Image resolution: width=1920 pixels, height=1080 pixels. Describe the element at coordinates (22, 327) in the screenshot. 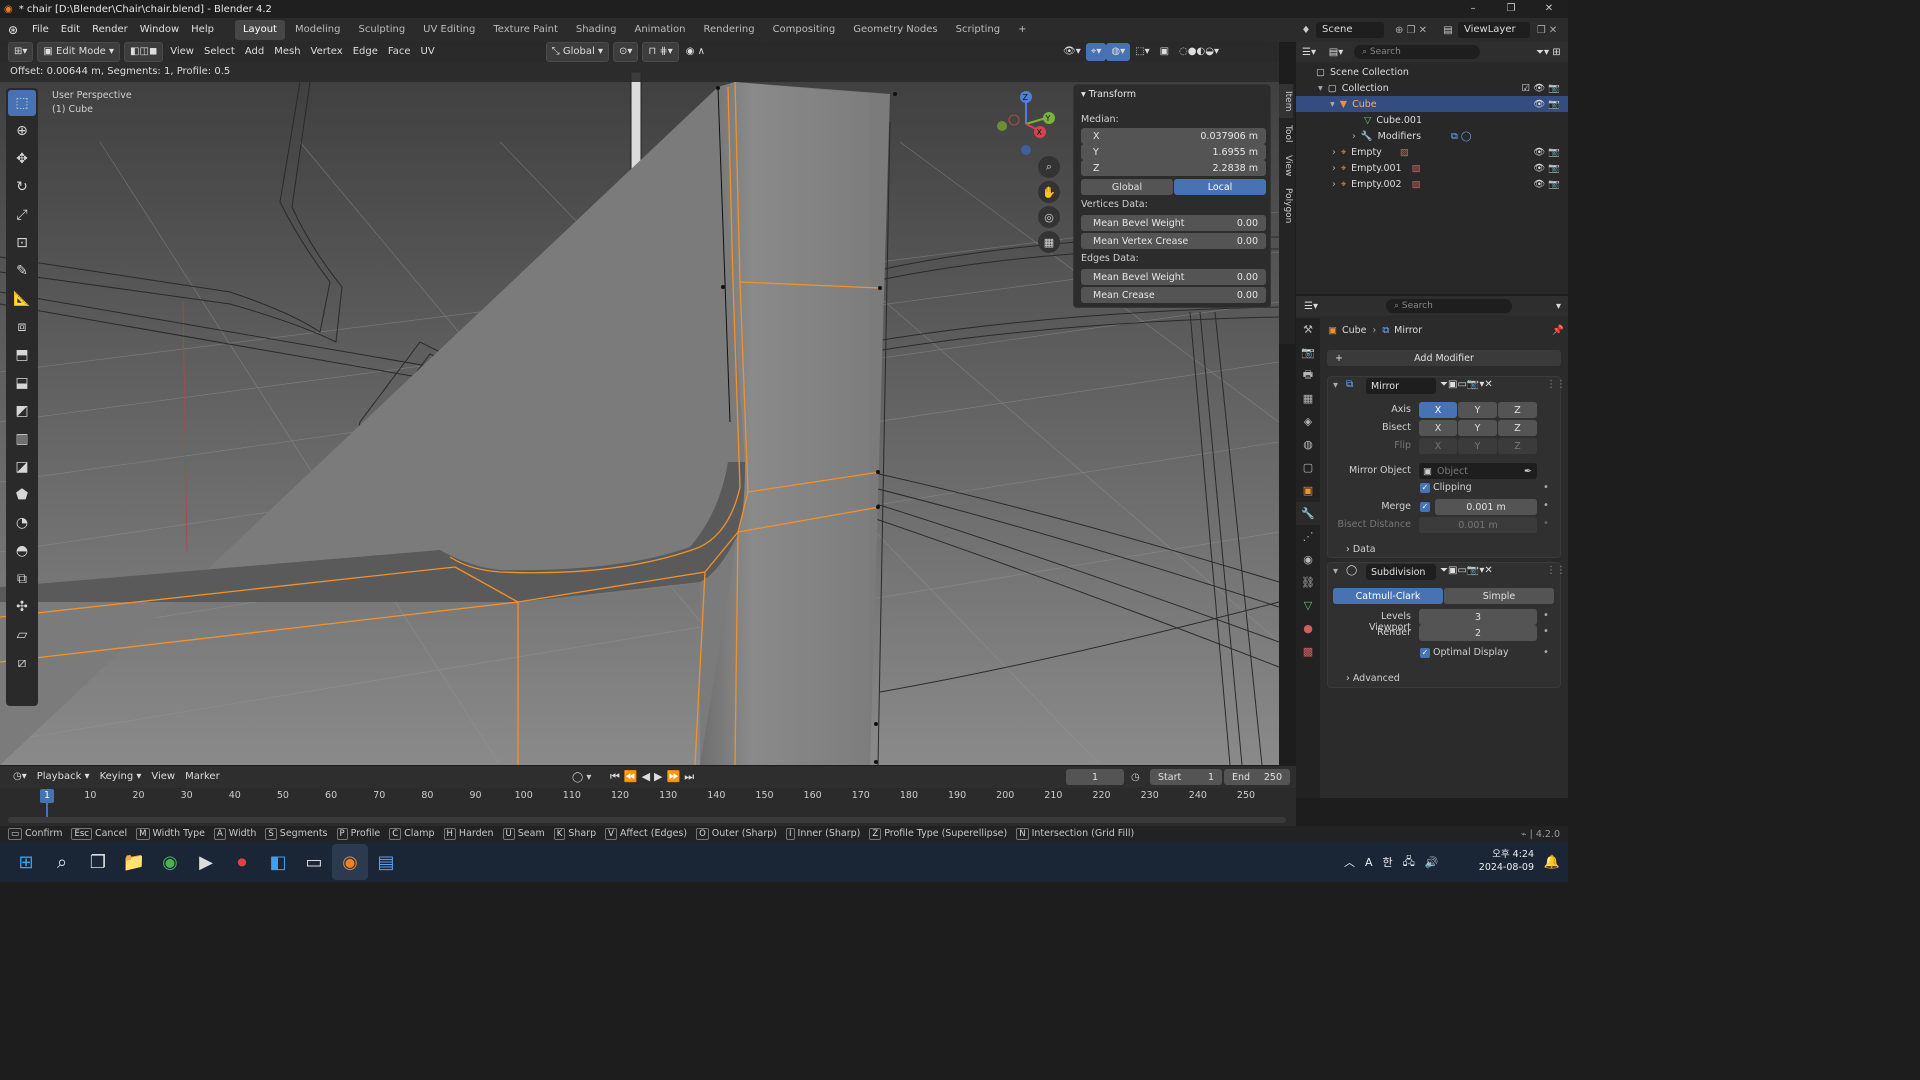

I see `add-cube-tool-icon: ⧈` at that location.